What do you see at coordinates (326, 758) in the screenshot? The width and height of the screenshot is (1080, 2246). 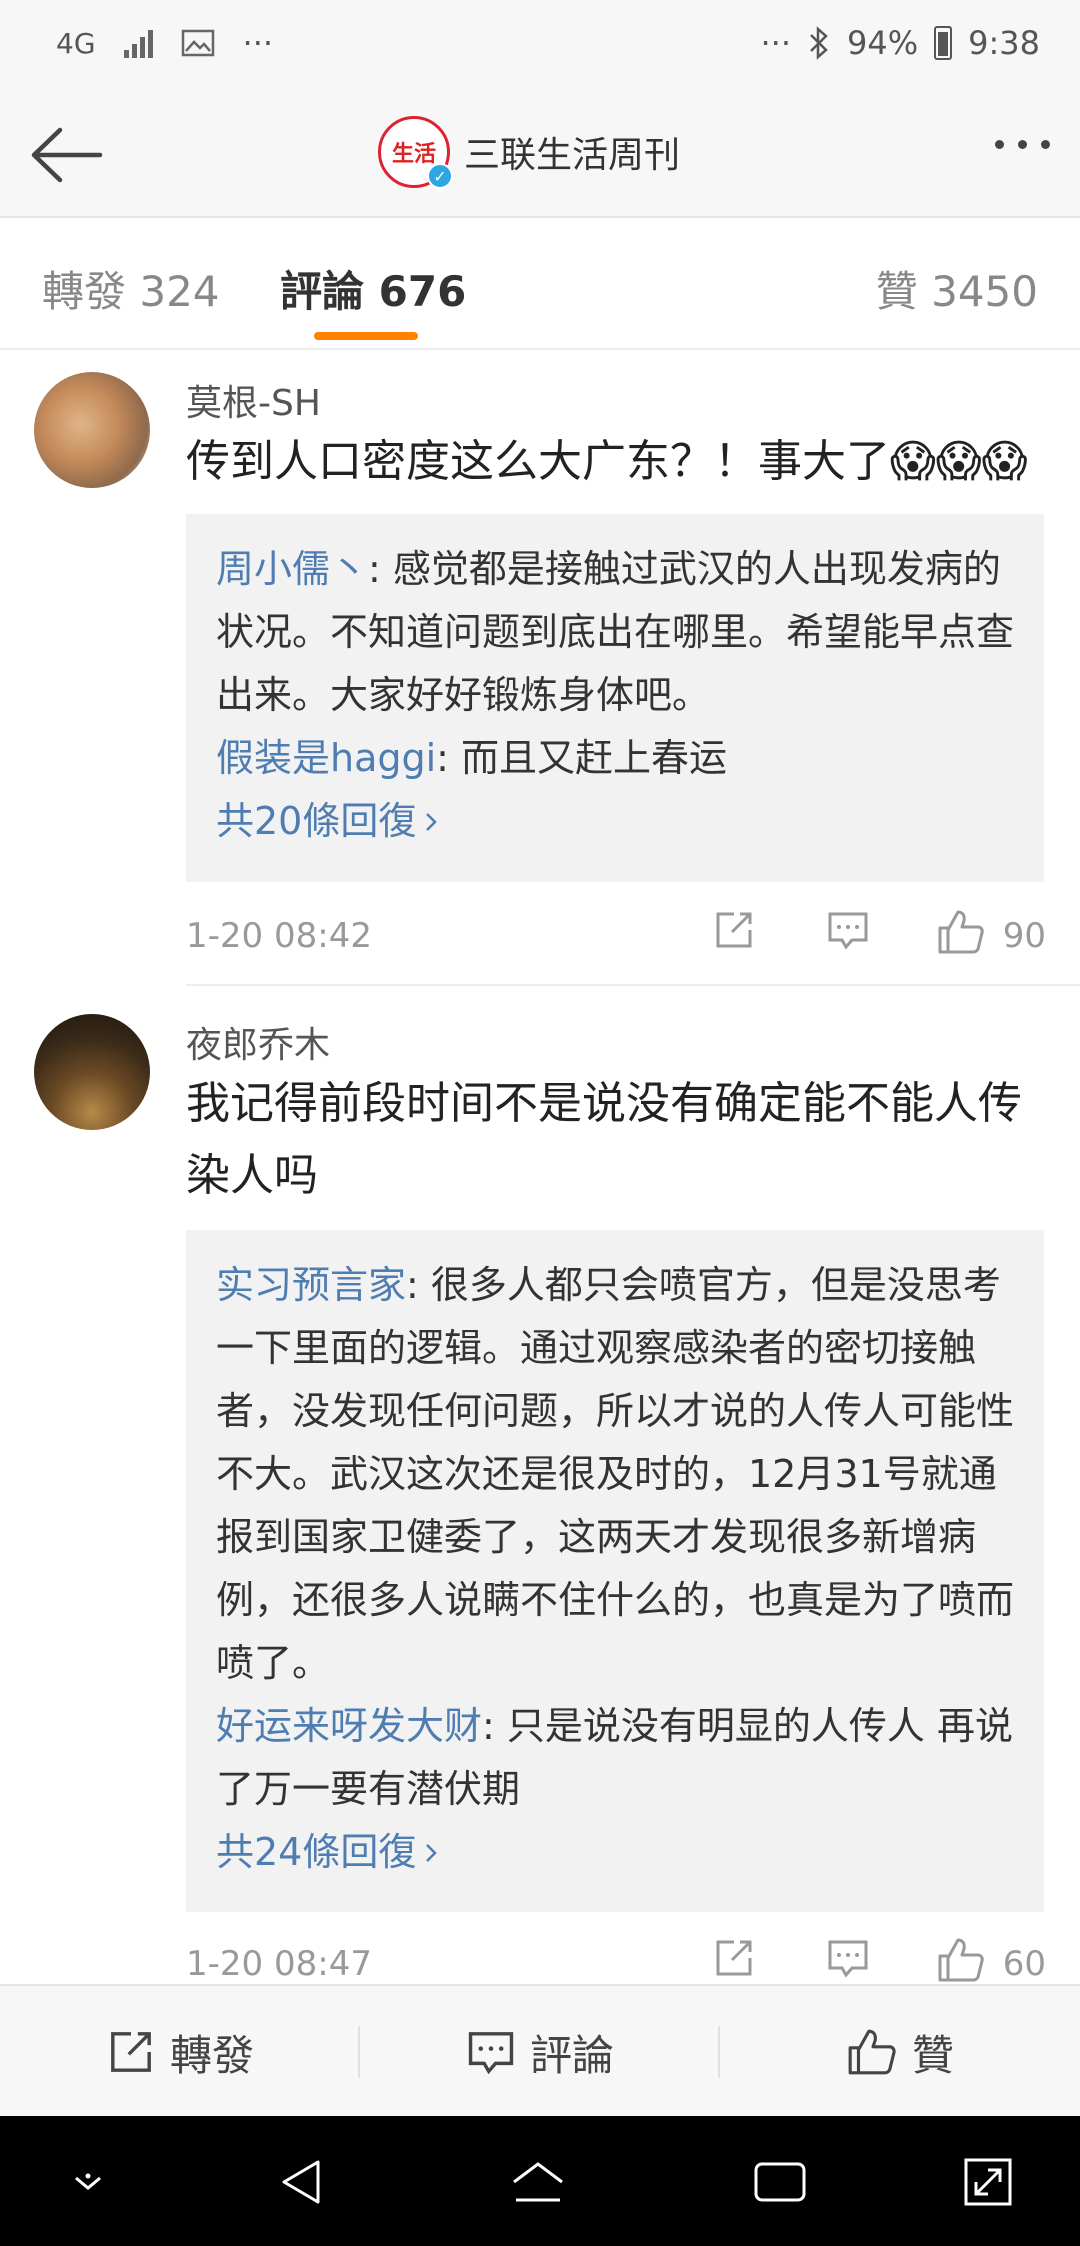 I see `reply-username: 假装是haggi` at bounding box center [326, 758].